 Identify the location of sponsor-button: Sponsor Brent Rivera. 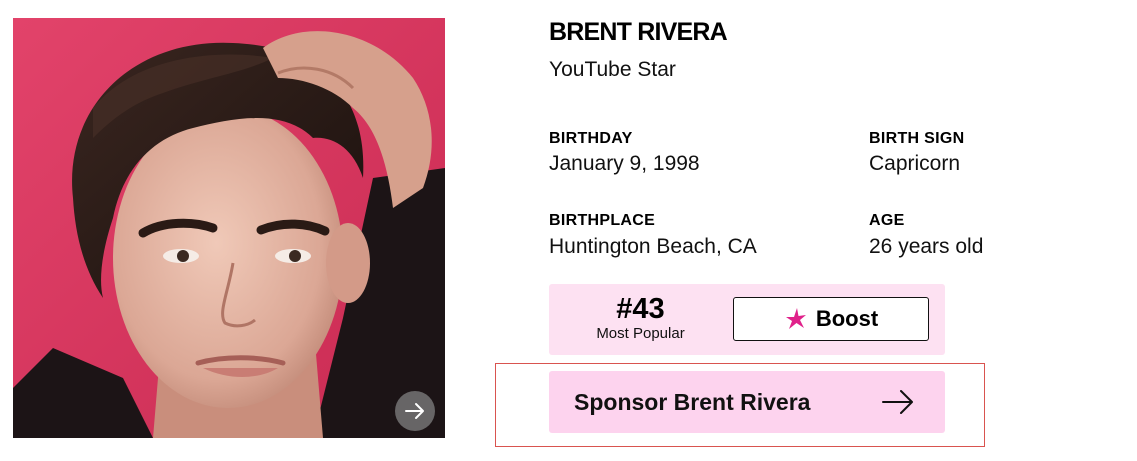
(747, 402).